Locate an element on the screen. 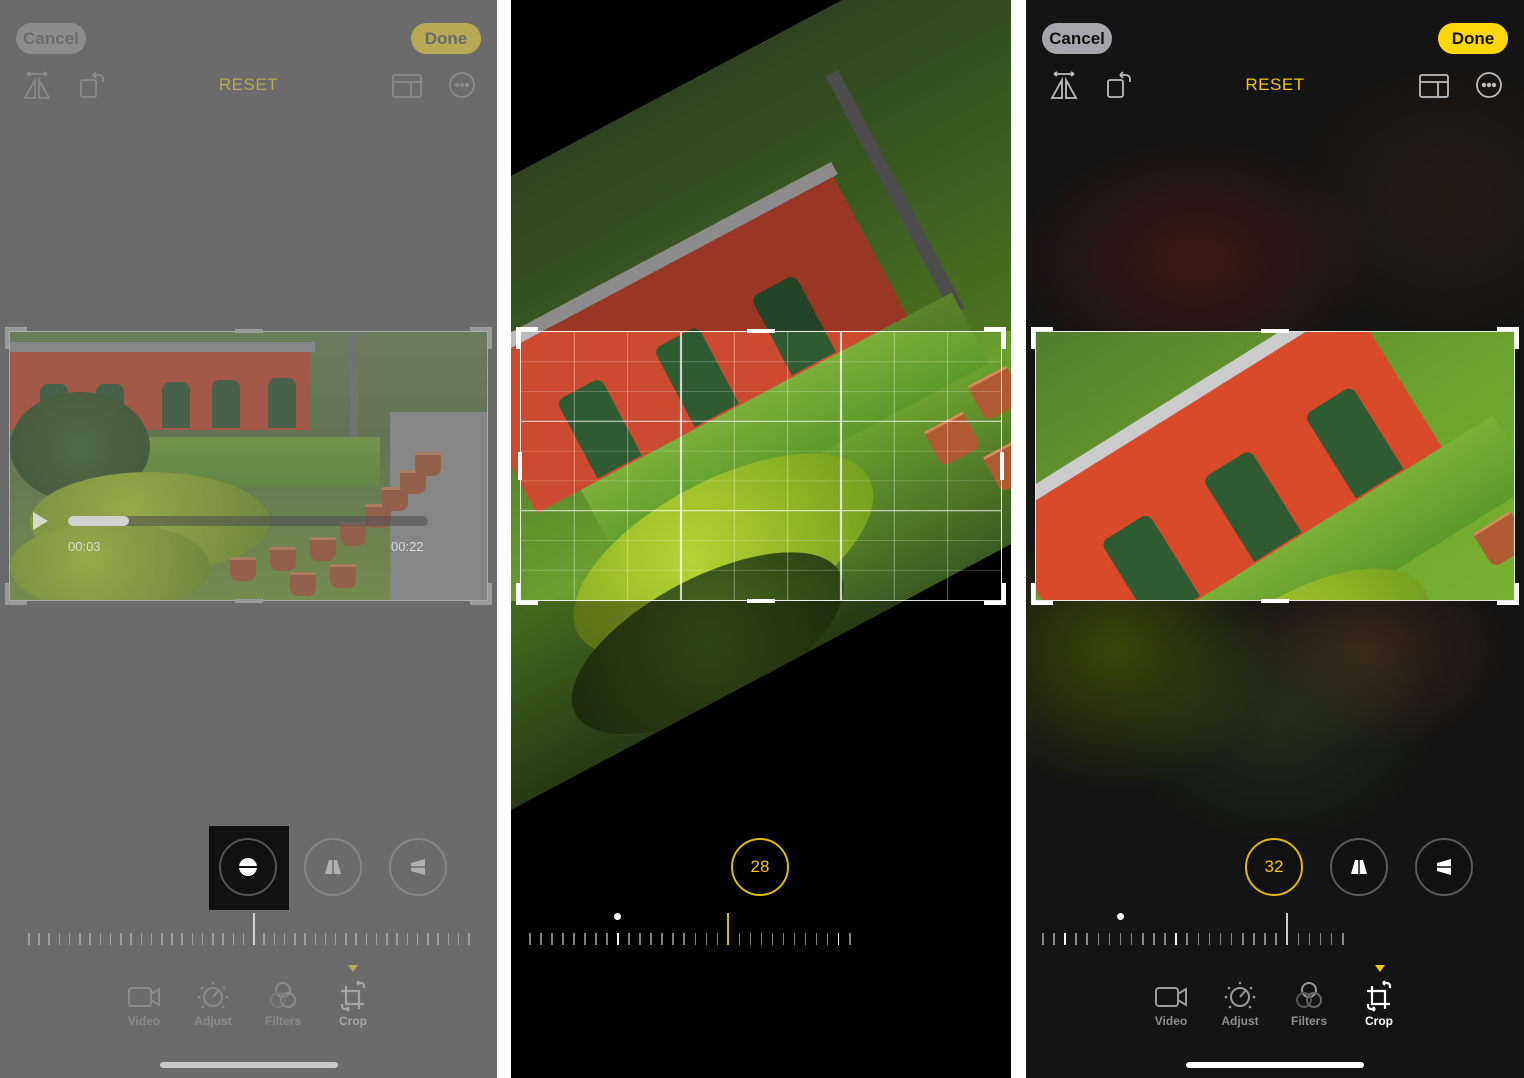 The width and height of the screenshot is (1524, 1078). crop-grid is located at coordinates (761, 466).